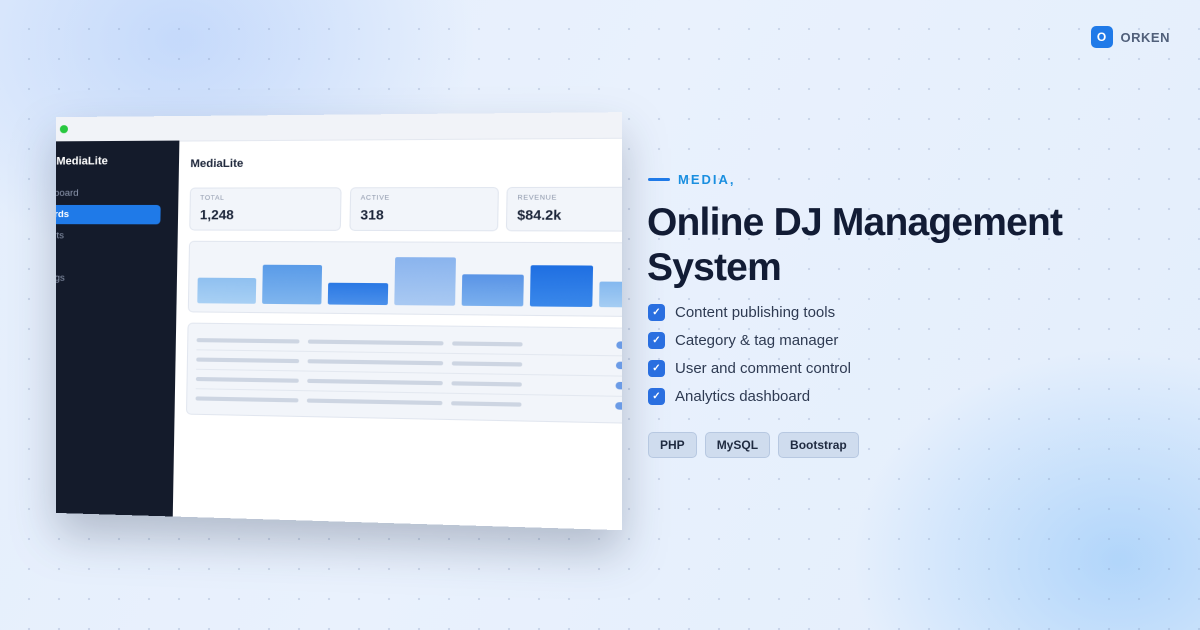 The height and width of the screenshot is (630, 1200). I want to click on stat-value: 318, so click(423, 215).